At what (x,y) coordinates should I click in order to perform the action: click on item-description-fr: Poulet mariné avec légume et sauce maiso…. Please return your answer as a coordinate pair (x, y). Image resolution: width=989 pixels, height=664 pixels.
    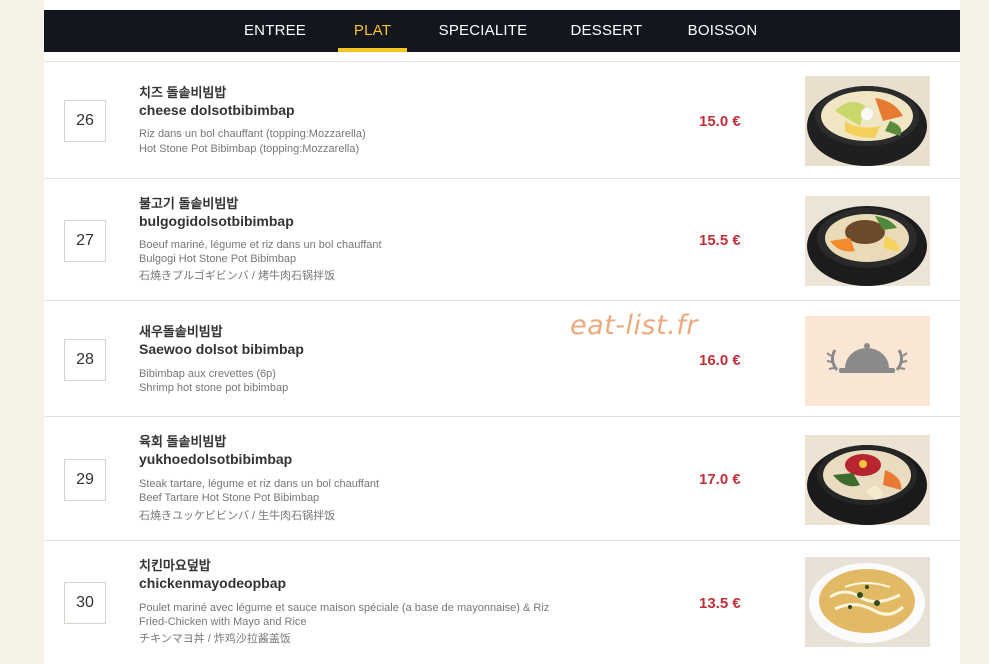
    Looking at the image, I should click on (344, 608).